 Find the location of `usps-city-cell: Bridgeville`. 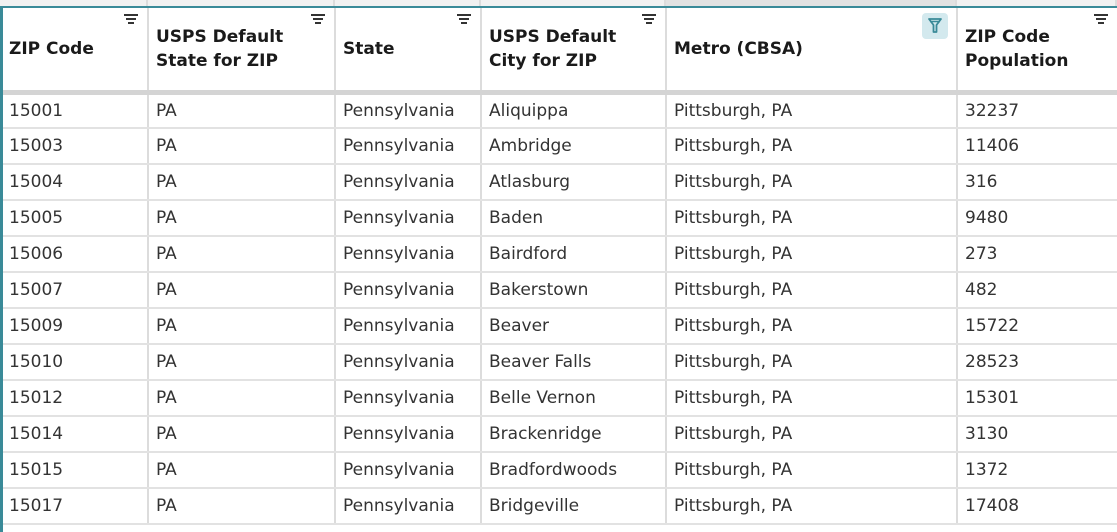

usps-city-cell: Bridgeville is located at coordinates (574, 506).